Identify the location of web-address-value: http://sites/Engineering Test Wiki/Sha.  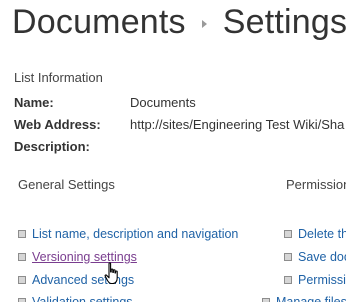
(237, 124).